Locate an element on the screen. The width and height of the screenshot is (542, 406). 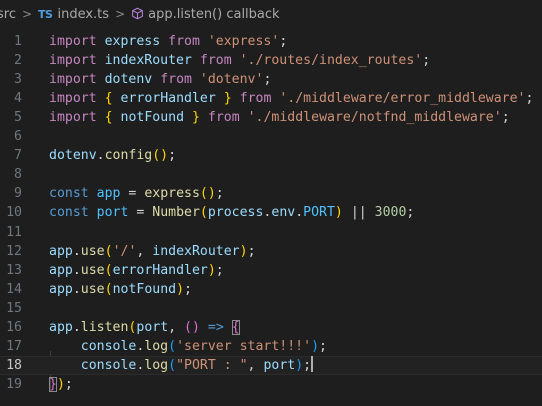
line-number: 12 is located at coordinates (14, 251).